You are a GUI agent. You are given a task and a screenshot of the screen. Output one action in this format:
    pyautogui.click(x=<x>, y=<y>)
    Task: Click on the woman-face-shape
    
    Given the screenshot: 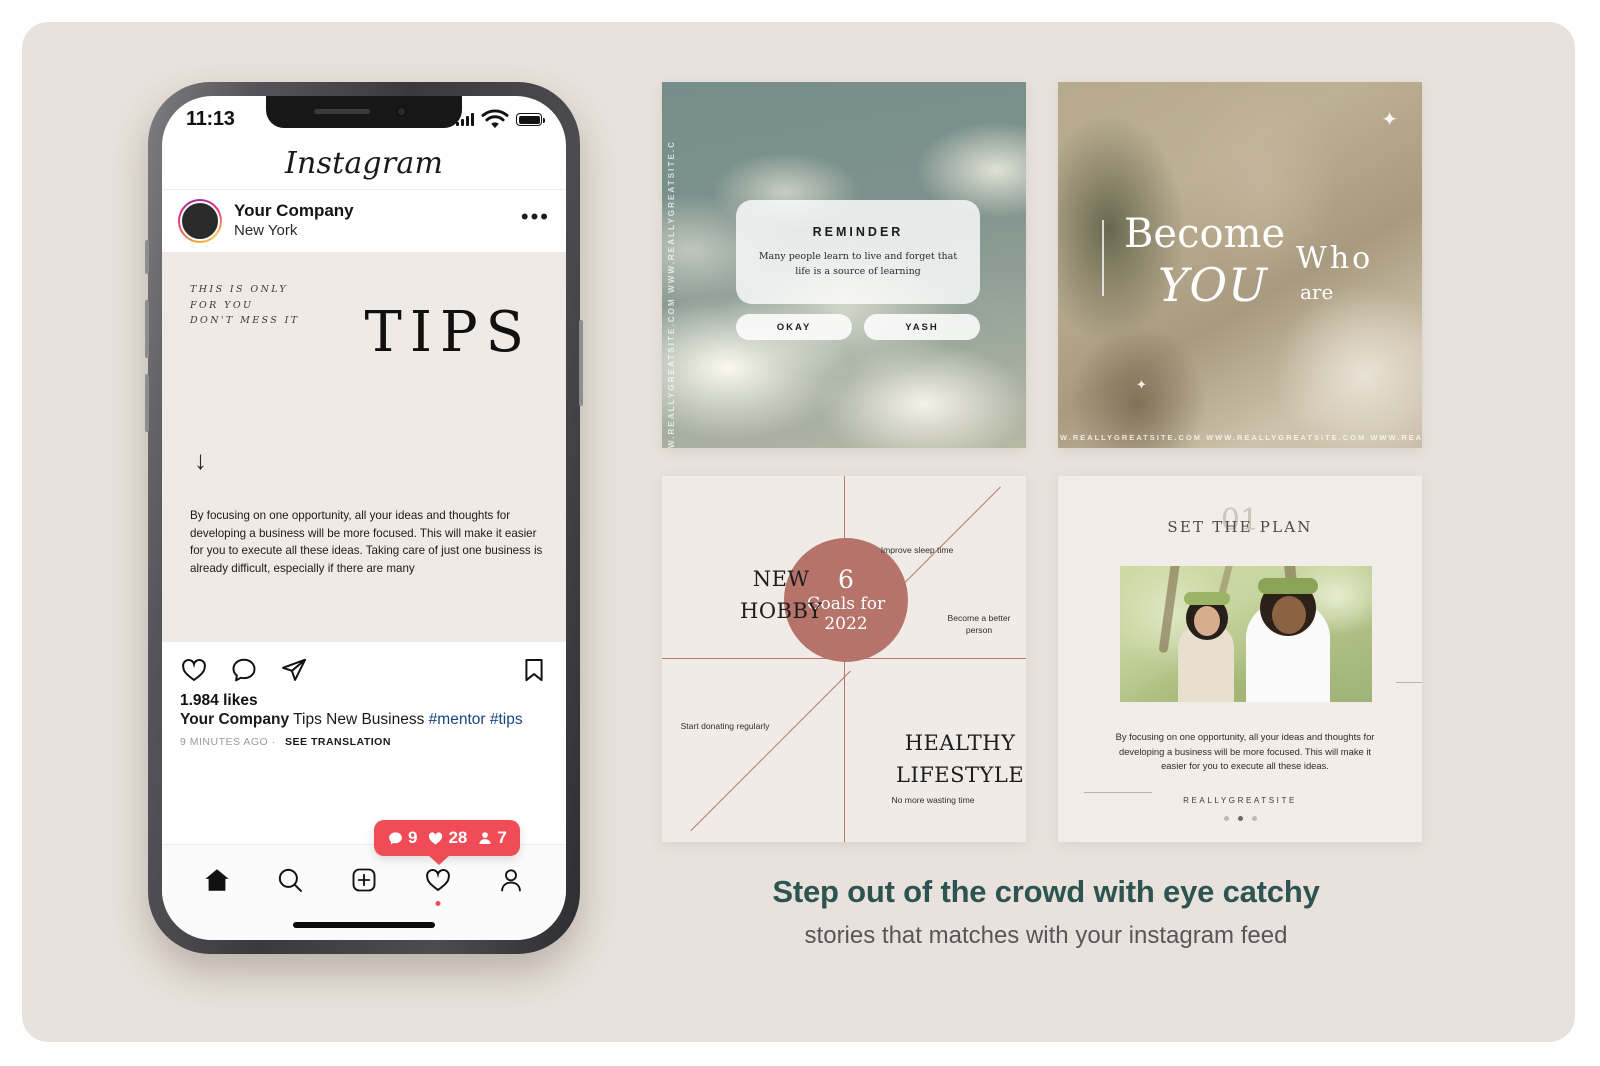 What is the action you would take?
    pyautogui.click(x=1289, y=615)
    